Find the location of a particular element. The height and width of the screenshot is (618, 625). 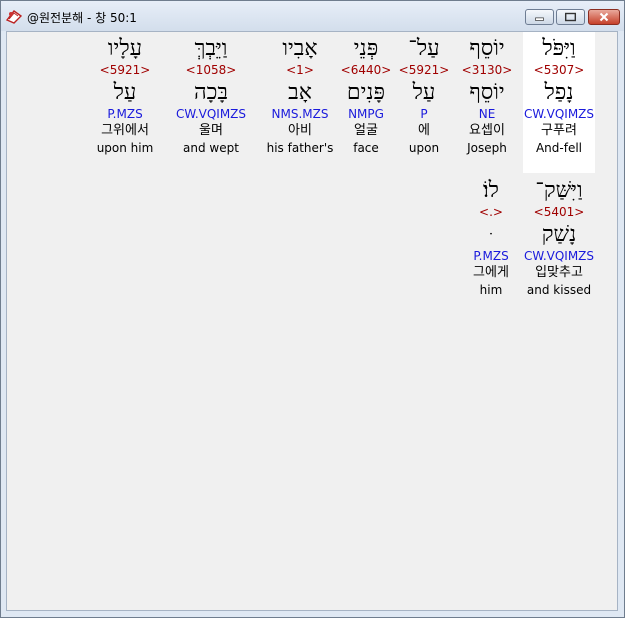

korean-gloss: 얼굴 is located at coordinates (366, 130).